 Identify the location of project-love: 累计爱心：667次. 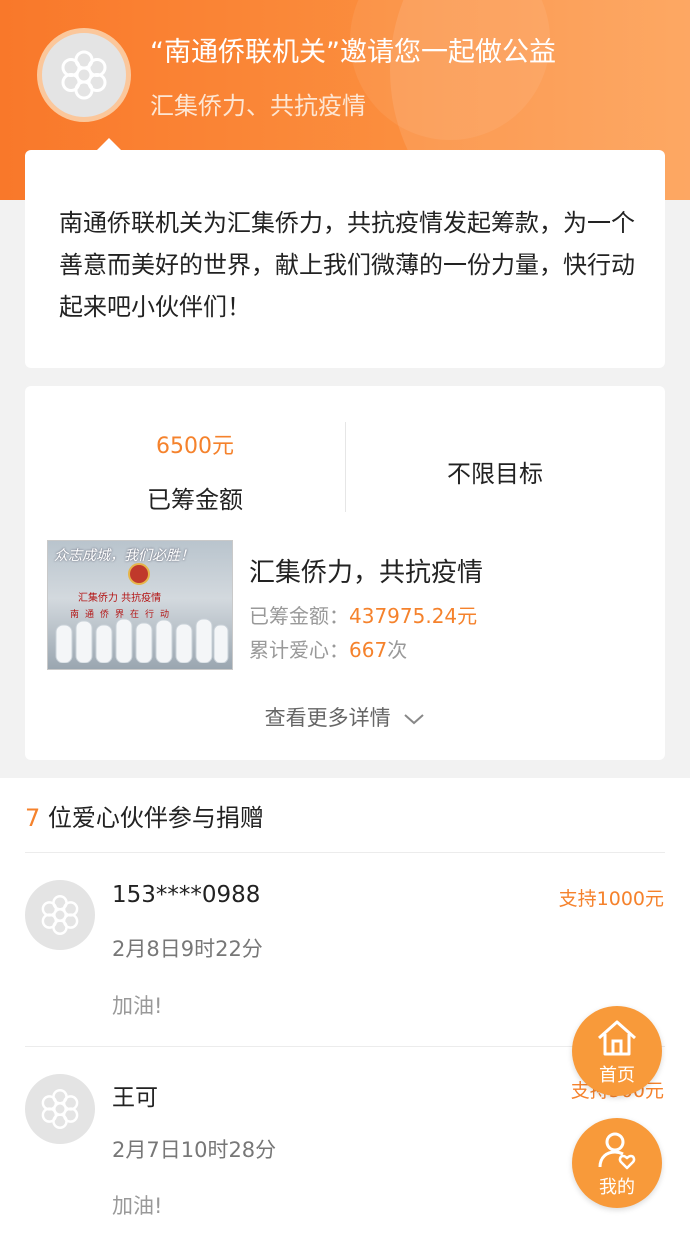
(328, 648).